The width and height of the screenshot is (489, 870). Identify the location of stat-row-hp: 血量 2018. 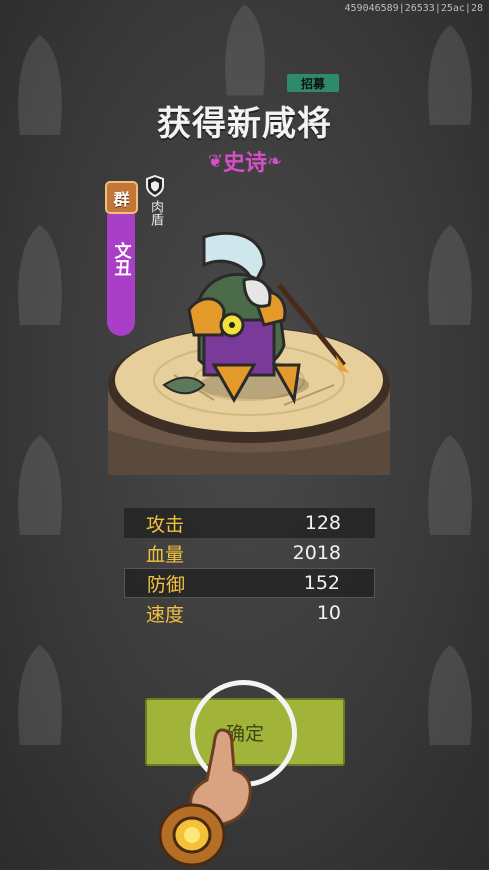
(249, 553).